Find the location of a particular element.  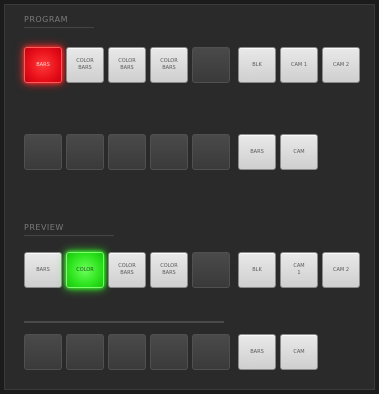

preview-source-button-6: BLK is located at coordinates (257, 270).